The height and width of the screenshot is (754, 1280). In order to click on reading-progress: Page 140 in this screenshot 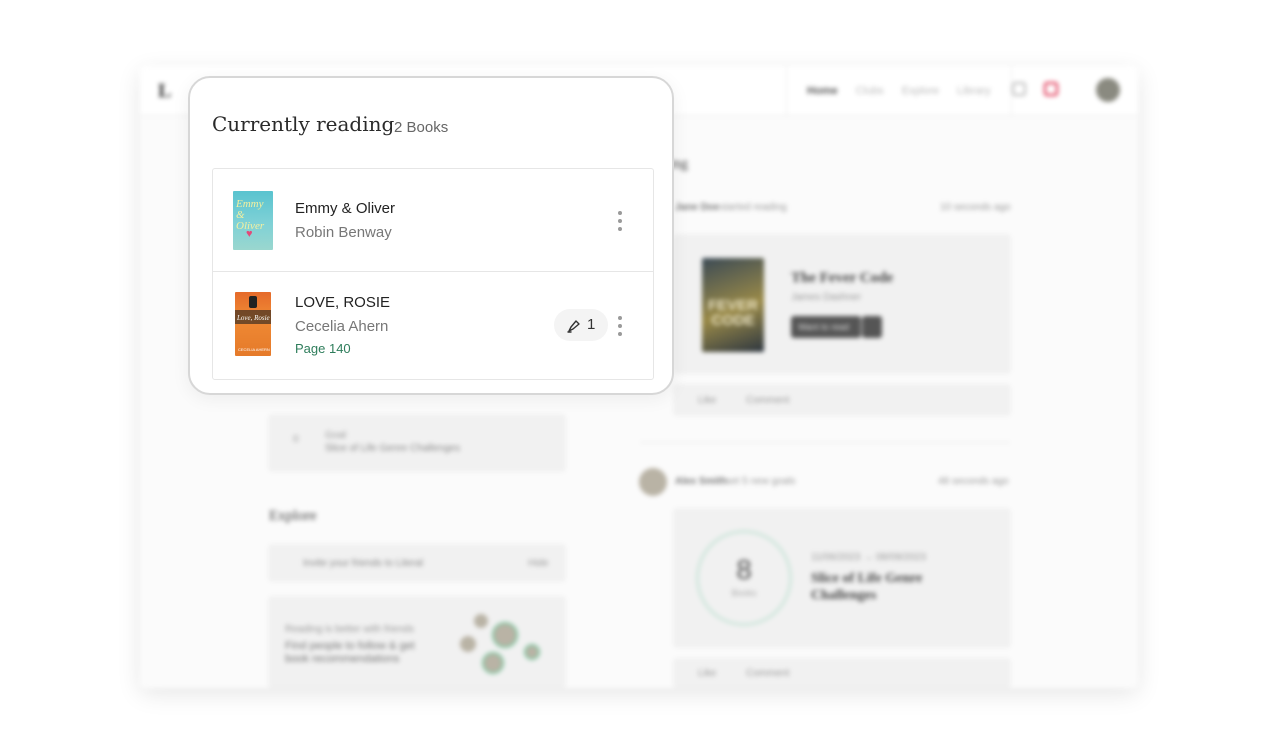, I will do `click(323, 348)`.